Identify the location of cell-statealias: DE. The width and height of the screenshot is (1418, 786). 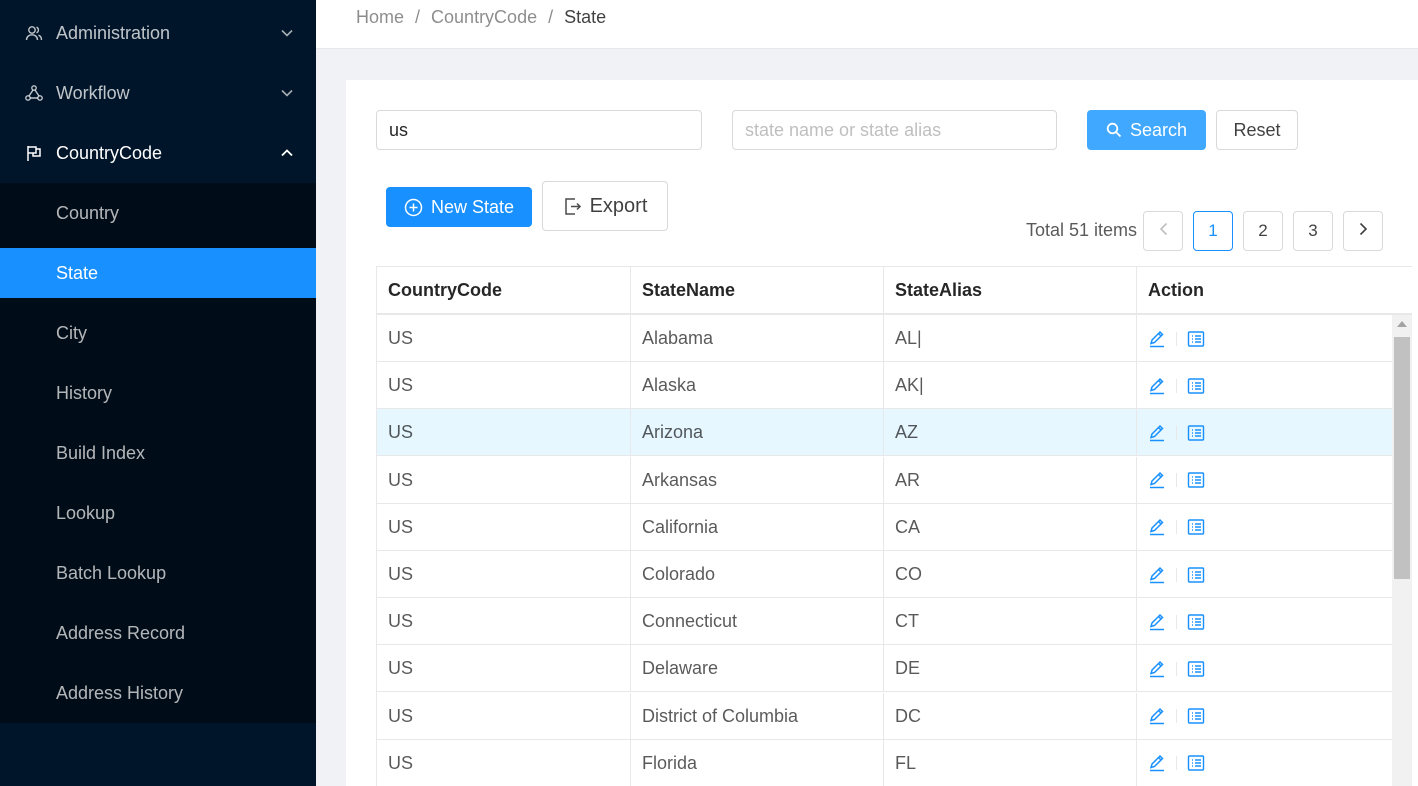
(1010, 669).